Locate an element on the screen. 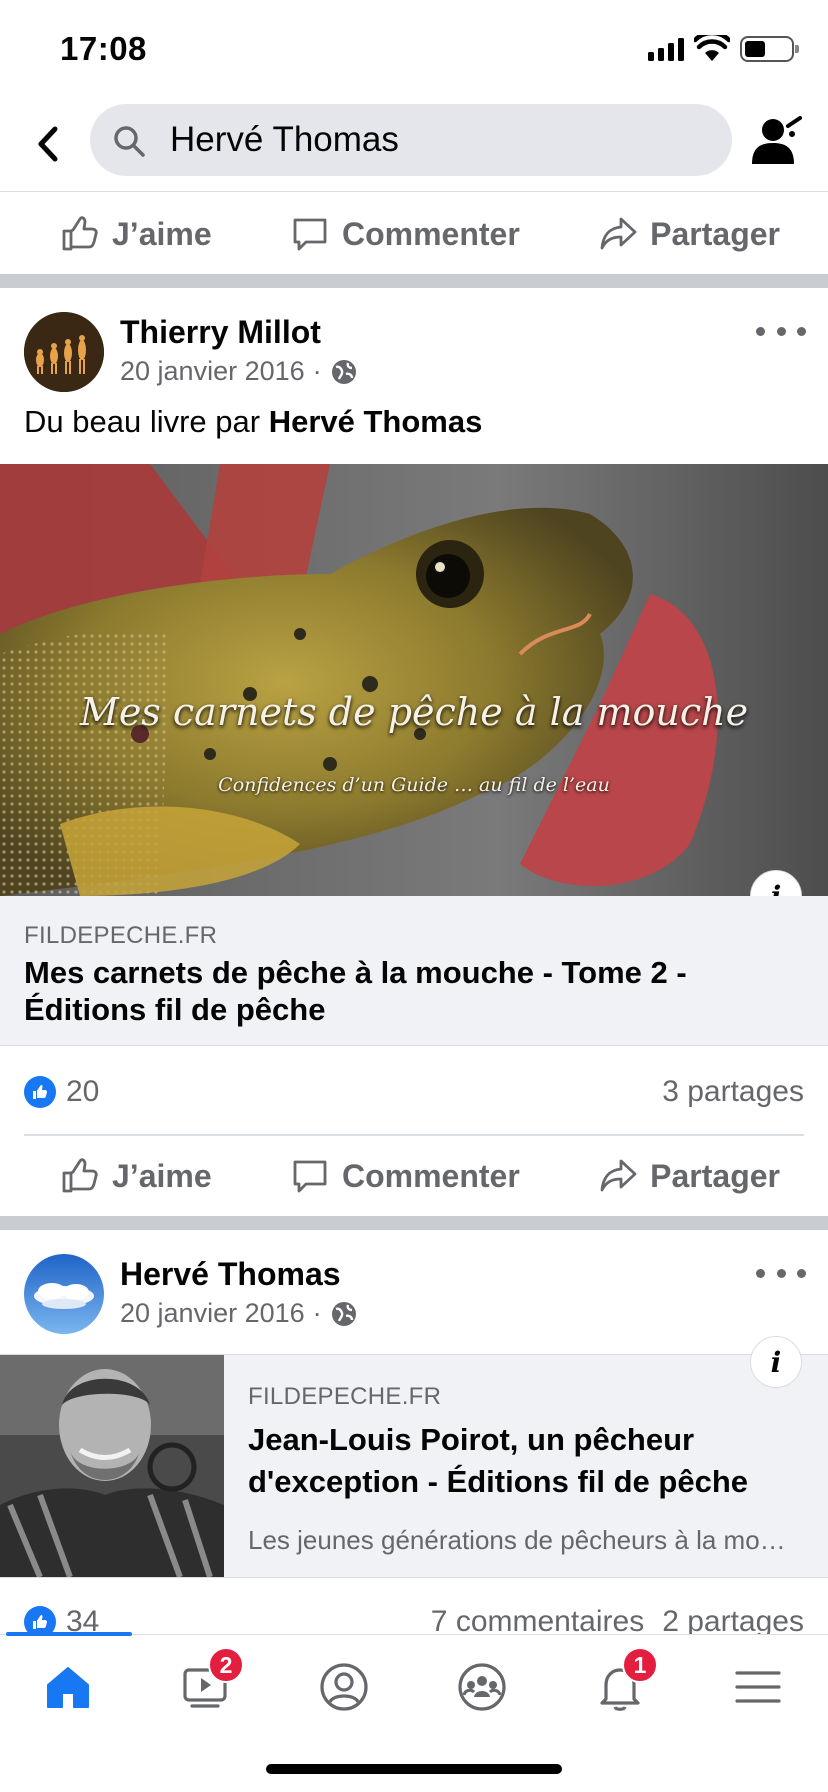  tab-watch: 2 is located at coordinates (206, 1683).